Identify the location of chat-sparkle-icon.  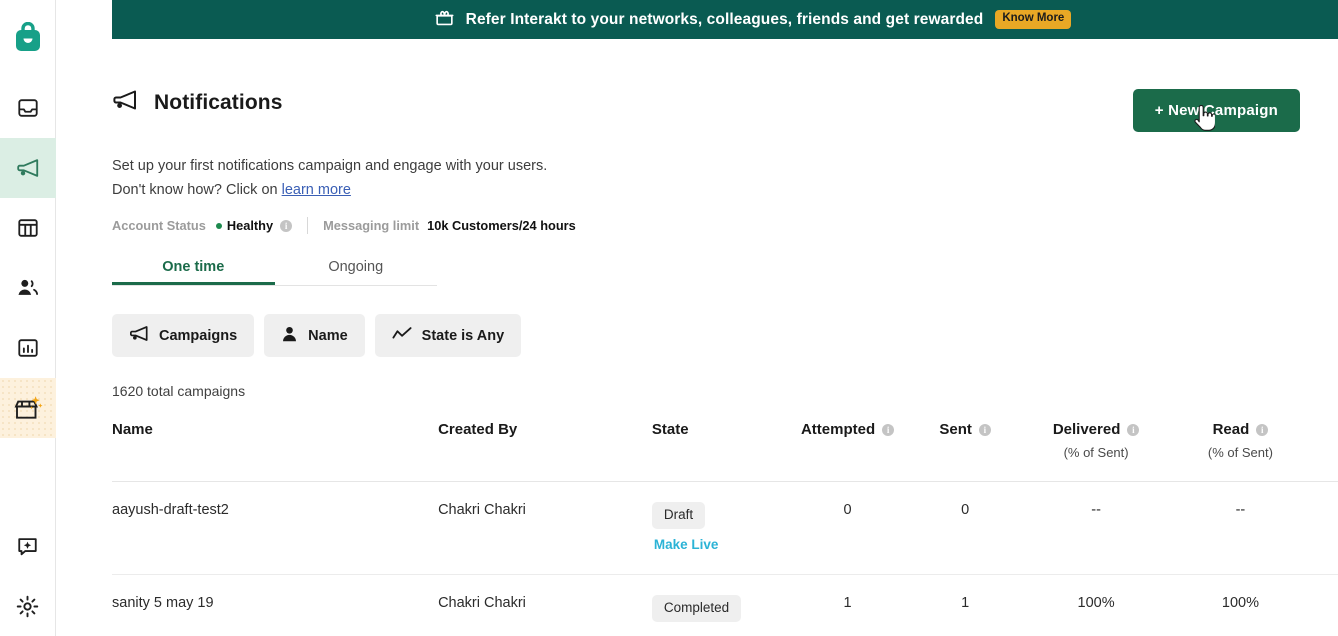
(27, 546).